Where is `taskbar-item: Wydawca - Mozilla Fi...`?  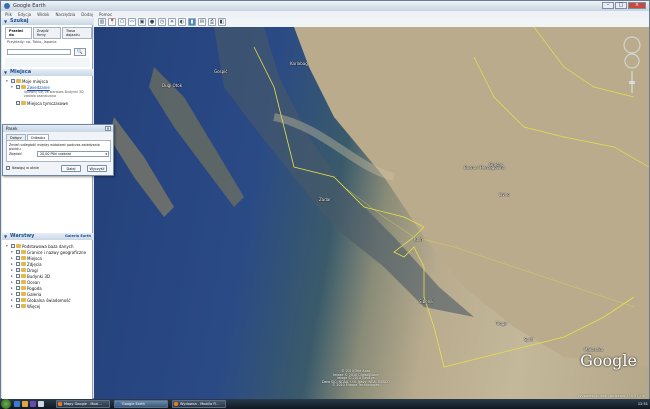
taskbar-item: Wydawca - Mozilla Fi... is located at coordinates (199, 404).